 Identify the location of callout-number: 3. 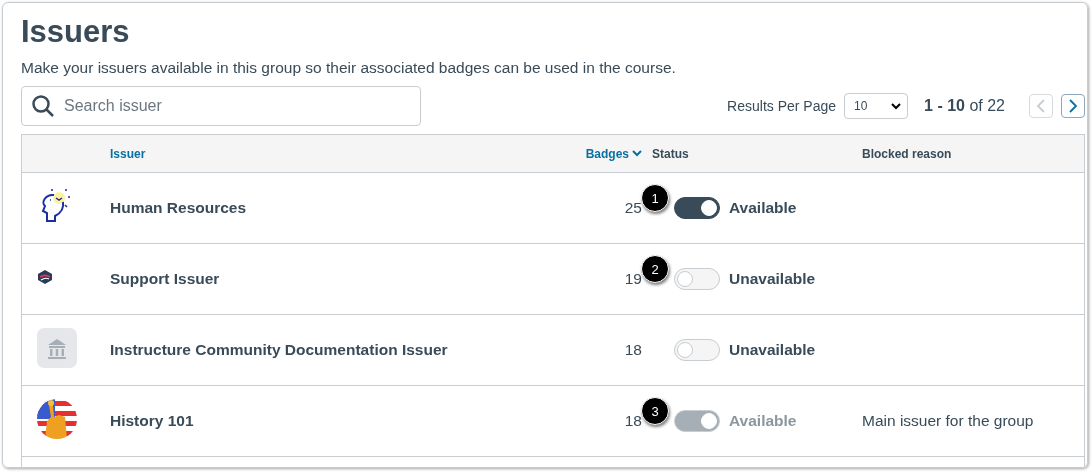
(655, 411).